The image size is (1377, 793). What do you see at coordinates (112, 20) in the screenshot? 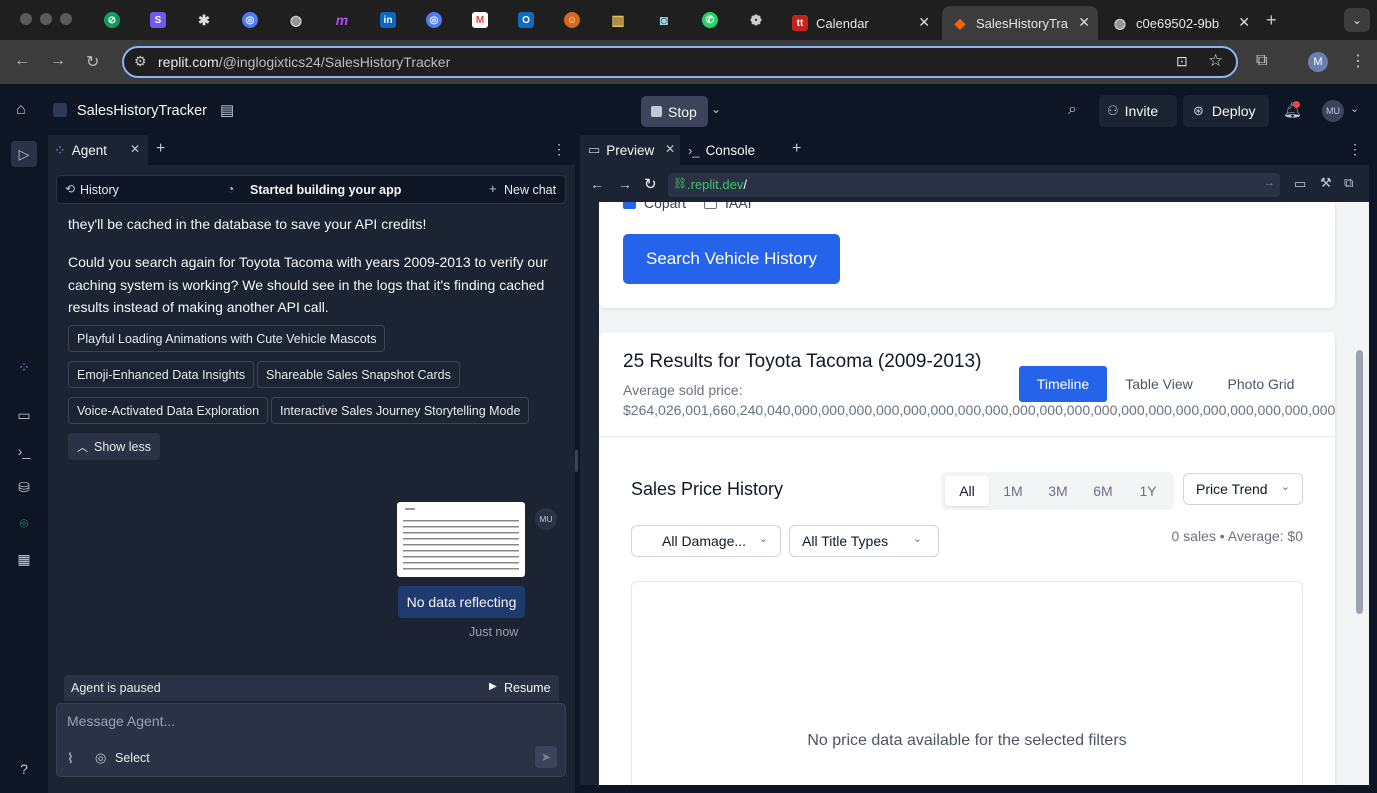
I see `pinned-tab: ⊘` at bounding box center [112, 20].